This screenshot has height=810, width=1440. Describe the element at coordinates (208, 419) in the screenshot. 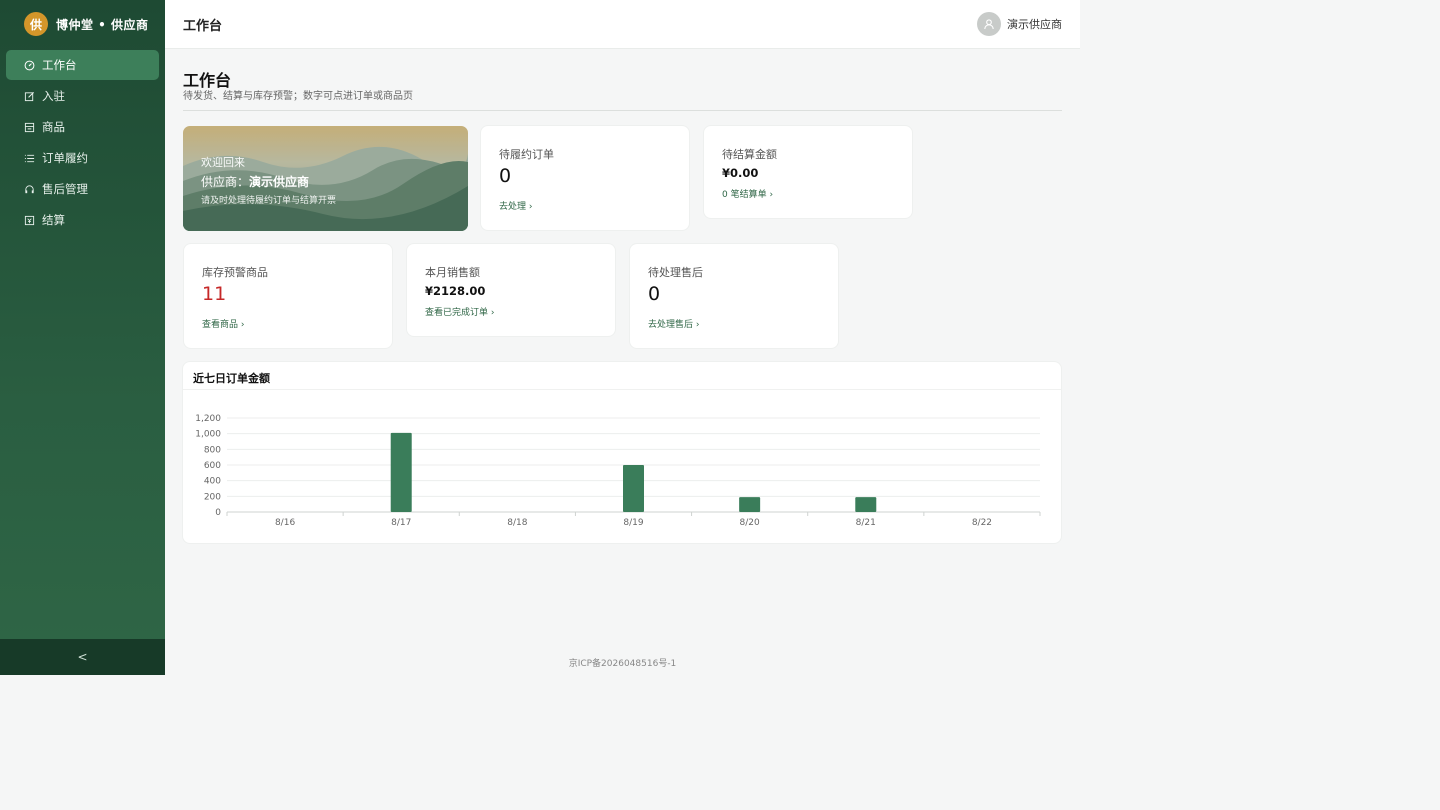

I see `y-tick-label: 1,200` at that location.